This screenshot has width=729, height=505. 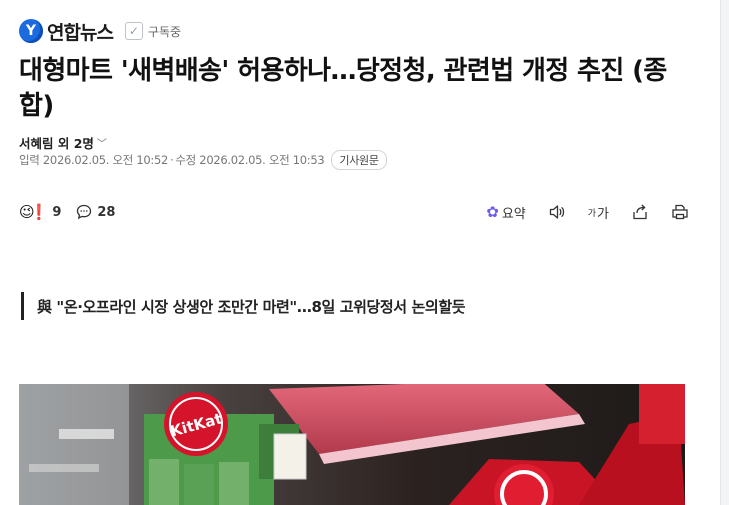 I want to click on subscribe-check-icon: ✓, so click(x=133, y=31).